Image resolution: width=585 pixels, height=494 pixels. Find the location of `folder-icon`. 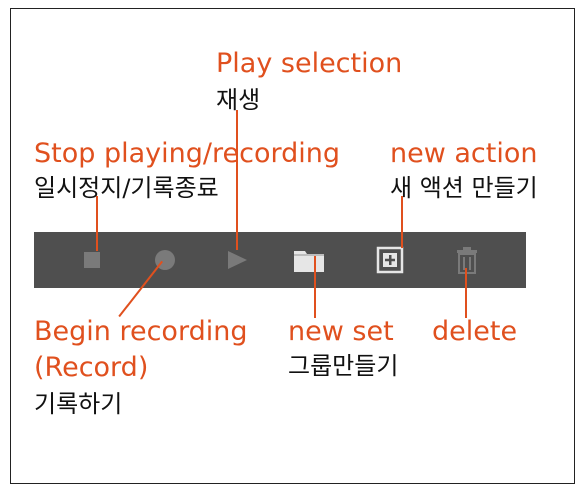

folder-icon is located at coordinates (309, 261).